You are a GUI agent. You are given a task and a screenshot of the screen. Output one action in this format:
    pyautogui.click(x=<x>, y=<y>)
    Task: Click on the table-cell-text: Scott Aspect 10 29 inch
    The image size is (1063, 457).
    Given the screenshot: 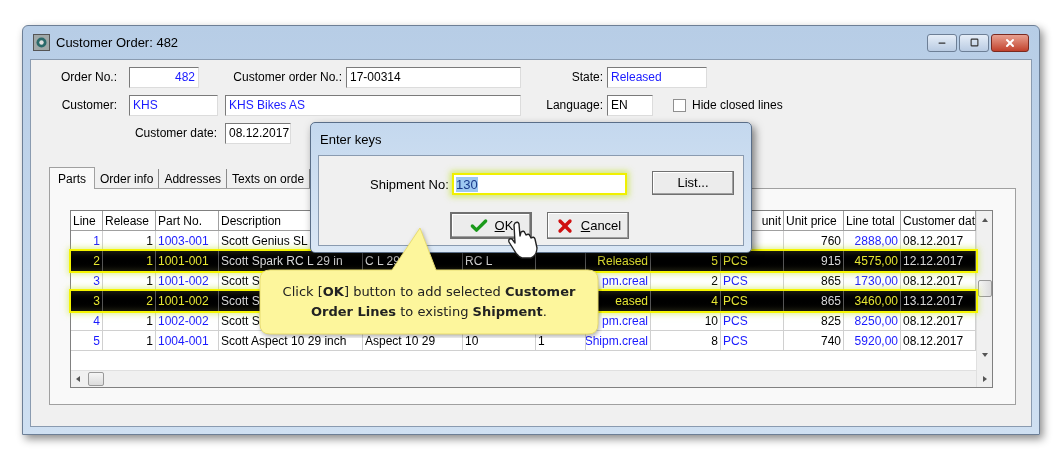 What is the action you would take?
    pyautogui.click(x=284, y=341)
    